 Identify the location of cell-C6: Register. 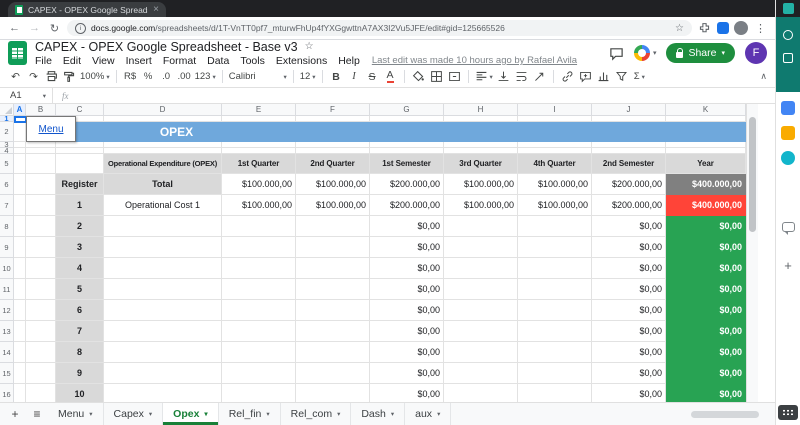
(80, 184).